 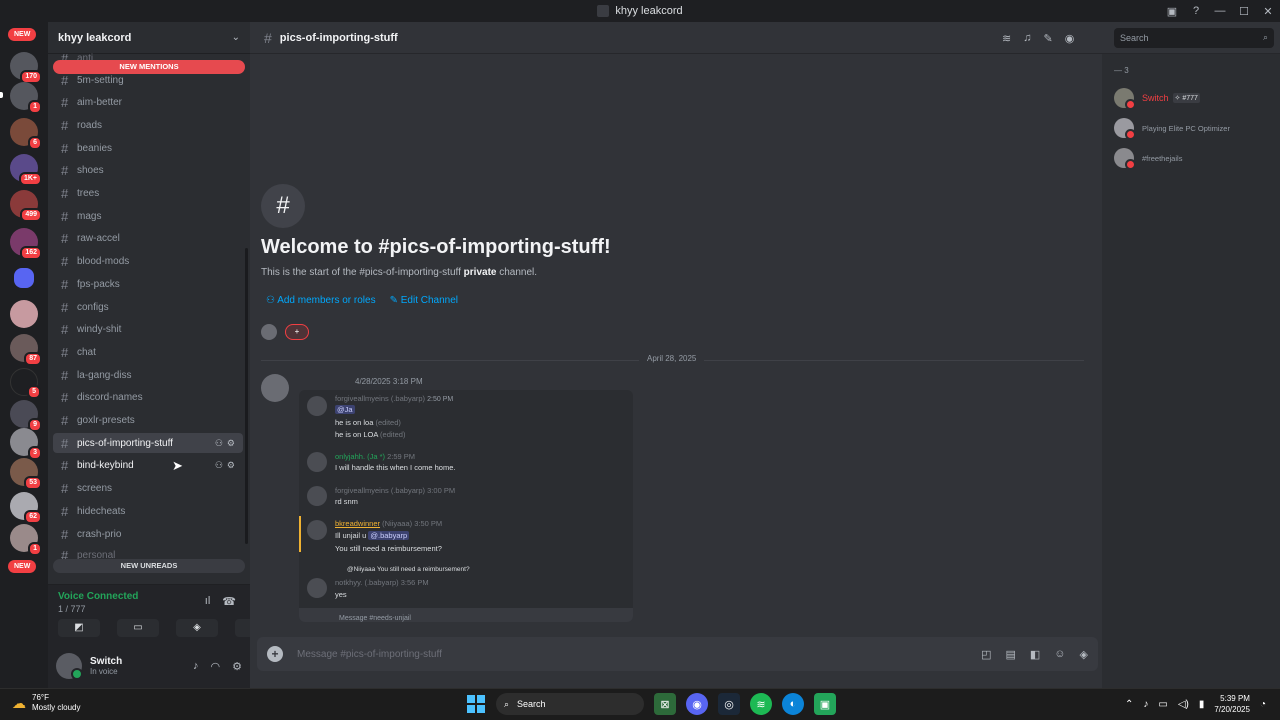 What do you see at coordinates (1183, 704) in the screenshot?
I see `volume-icon: ◁)` at bounding box center [1183, 704].